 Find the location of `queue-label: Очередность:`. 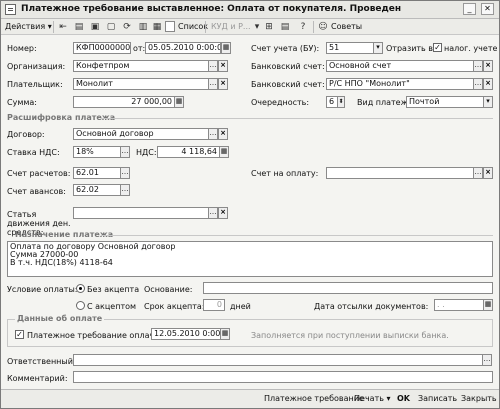

queue-label: Очередность: is located at coordinates (280, 102).